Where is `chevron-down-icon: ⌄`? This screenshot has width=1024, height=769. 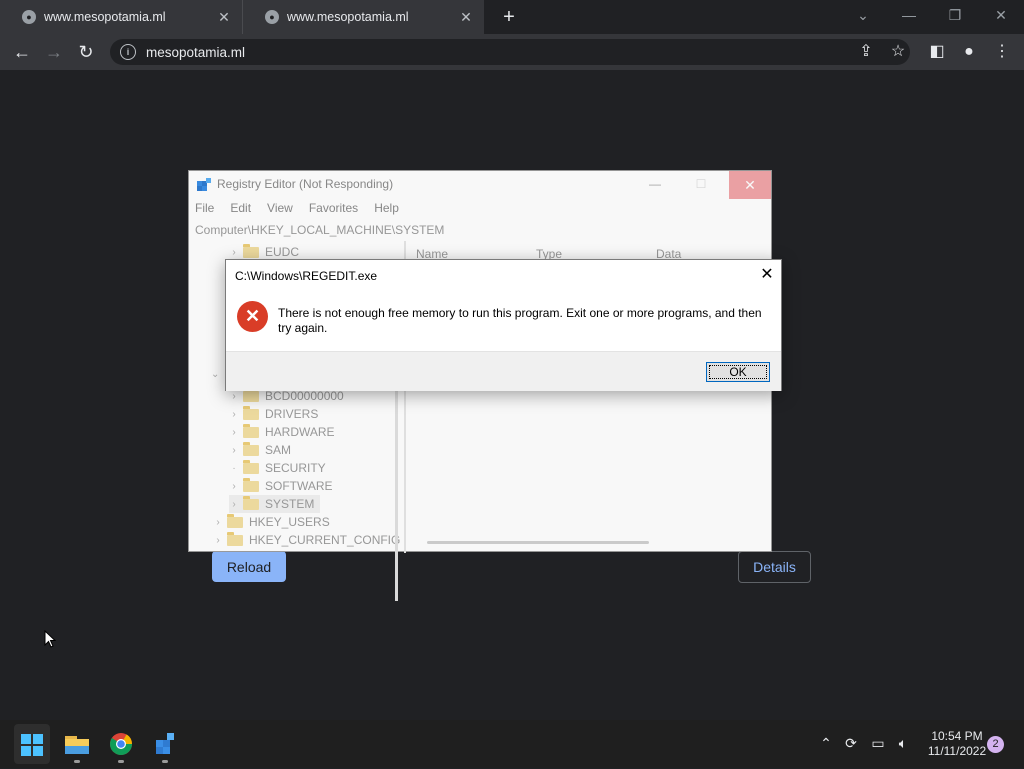
chevron-down-icon: ⌄ is located at coordinates (215, 374).